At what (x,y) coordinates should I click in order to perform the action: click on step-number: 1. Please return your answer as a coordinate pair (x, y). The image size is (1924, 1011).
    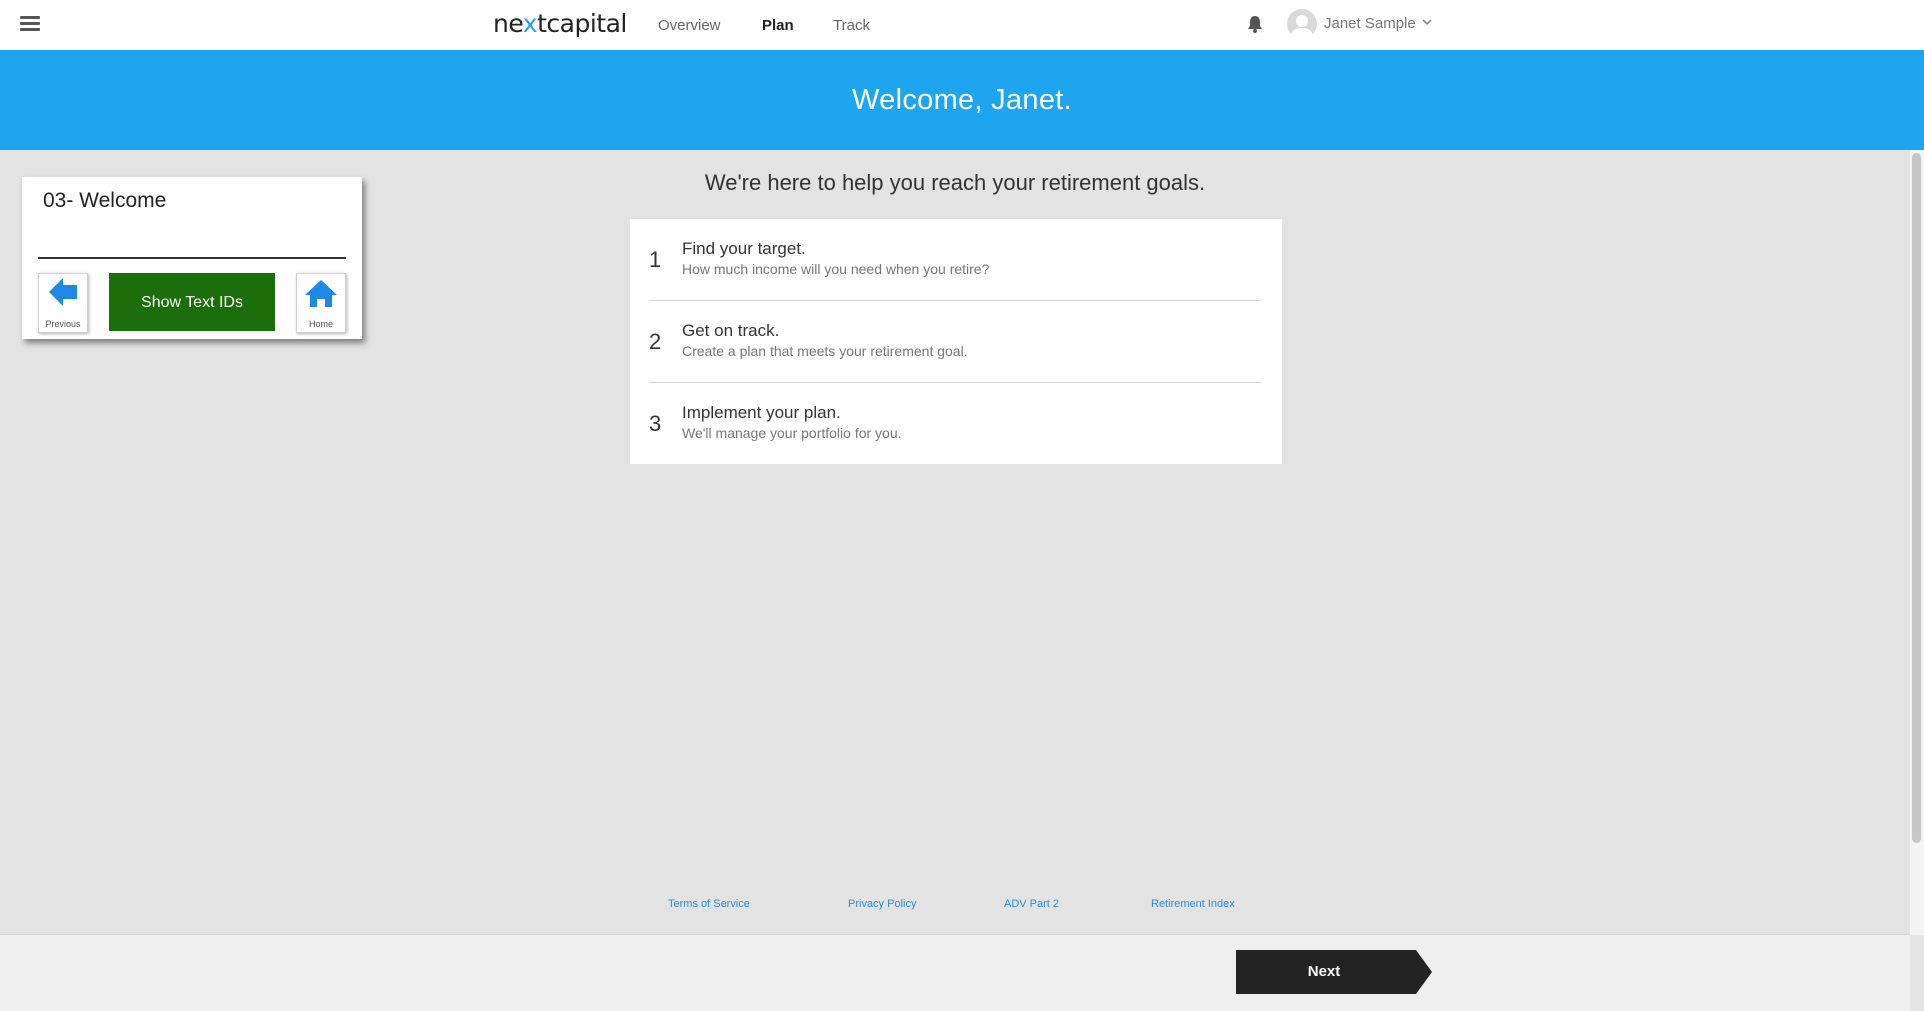
    Looking at the image, I should click on (655, 259).